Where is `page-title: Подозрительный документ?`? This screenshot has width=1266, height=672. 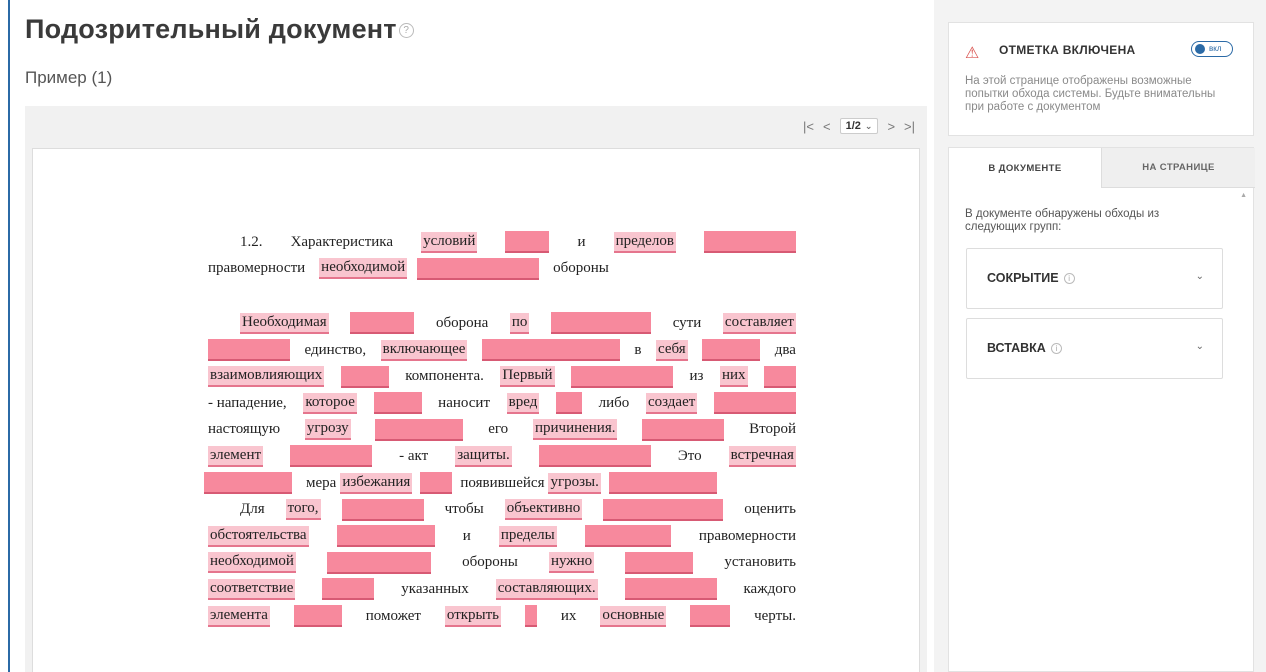 page-title: Подозрительный документ? is located at coordinates (219, 29).